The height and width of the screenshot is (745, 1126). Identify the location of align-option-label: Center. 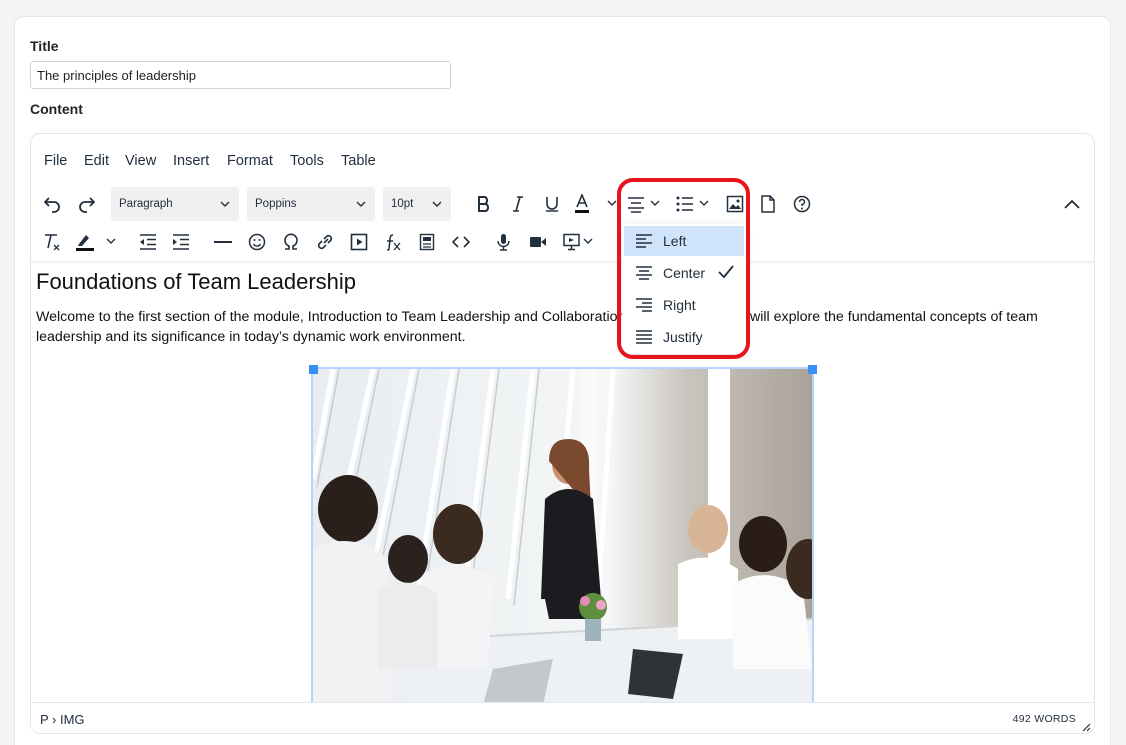
(684, 273).